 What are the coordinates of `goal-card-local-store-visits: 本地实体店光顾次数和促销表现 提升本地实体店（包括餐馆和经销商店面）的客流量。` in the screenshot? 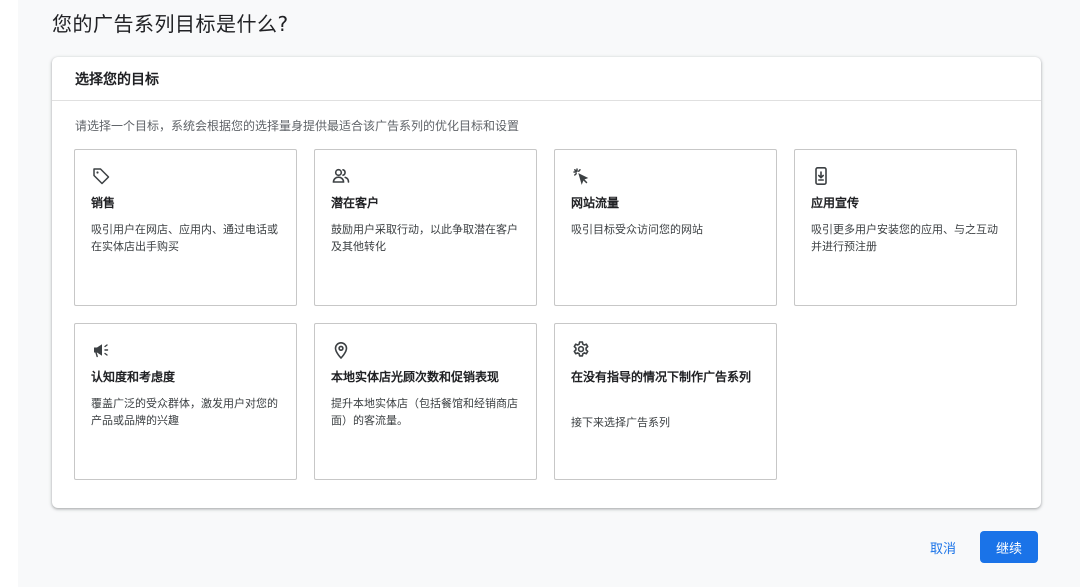 It's located at (425, 401).